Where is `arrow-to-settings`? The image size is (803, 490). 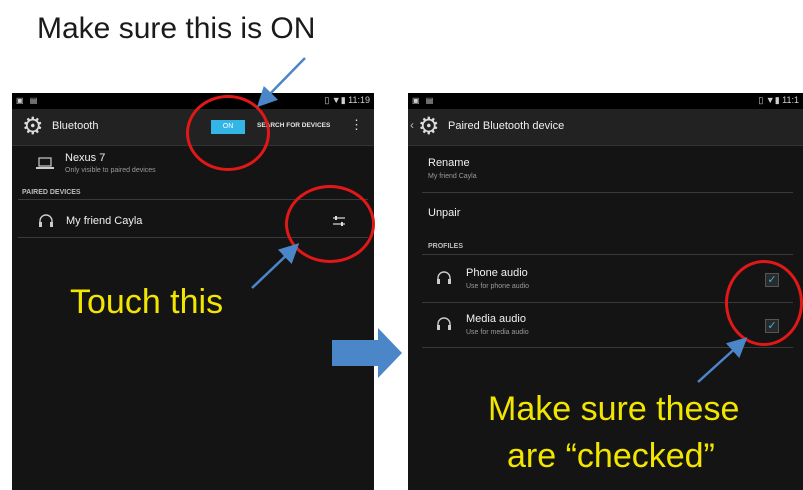 arrow-to-settings is located at coordinates (275, 266).